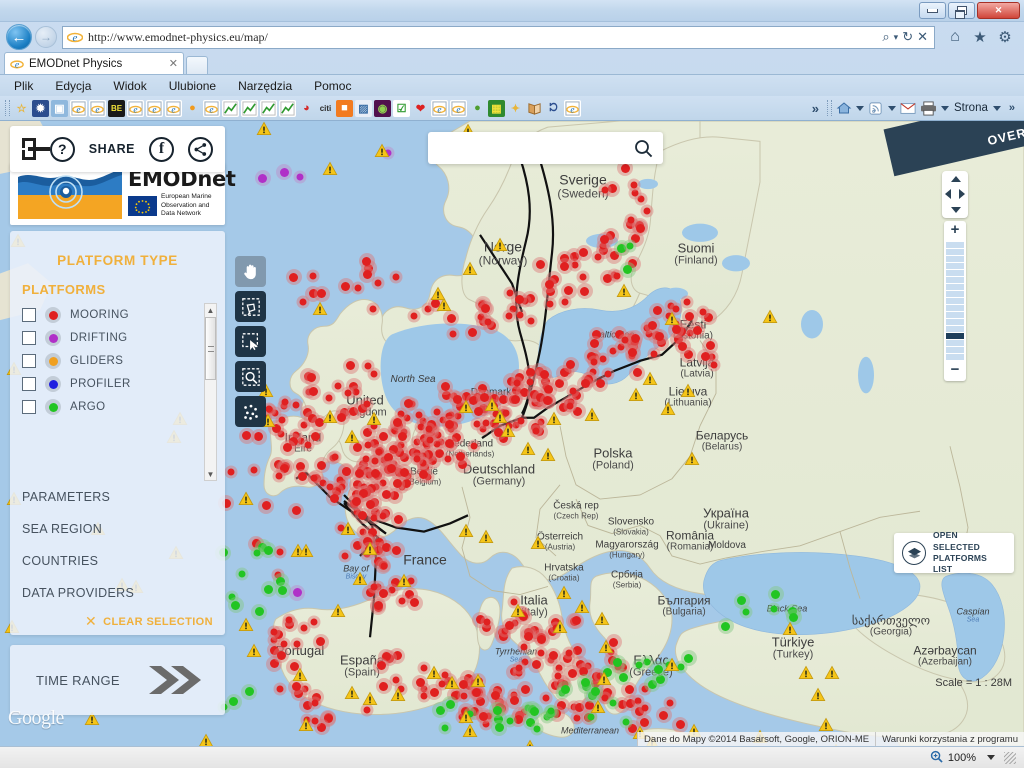 The image size is (1024, 768). Describe the element at coordinates (382, 108) in the screenshot. I see `purple-icon: ◉` at that location.